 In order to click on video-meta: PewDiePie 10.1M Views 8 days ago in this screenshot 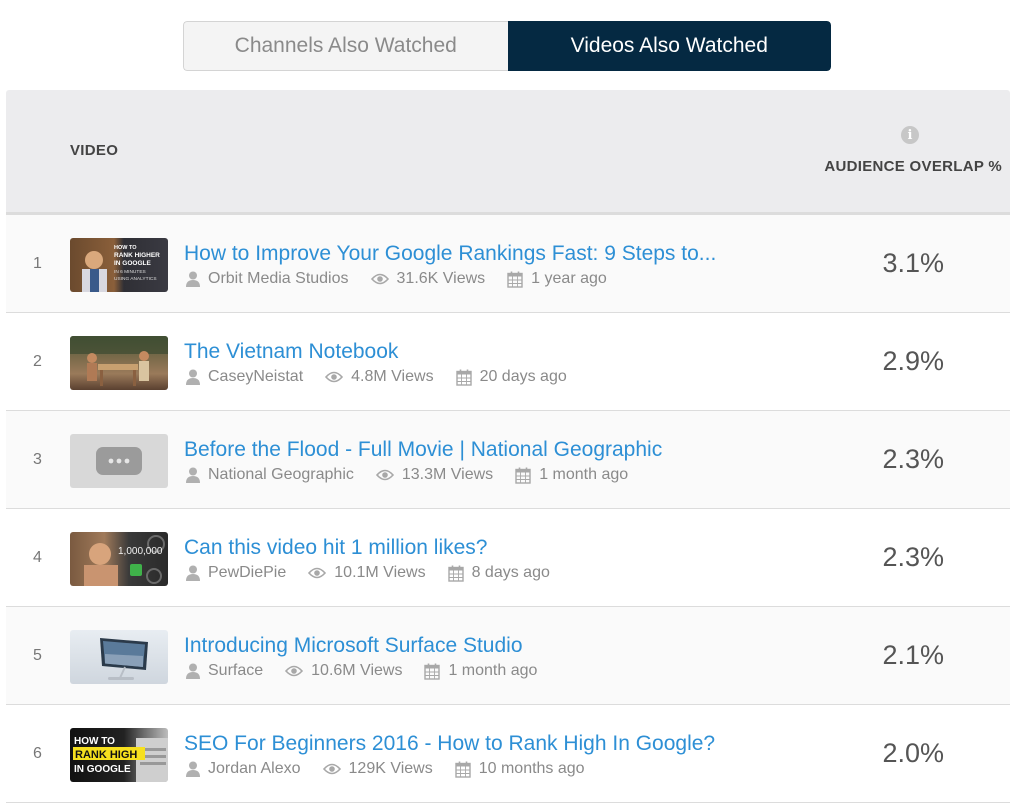, I will do `click(379, 573)`.